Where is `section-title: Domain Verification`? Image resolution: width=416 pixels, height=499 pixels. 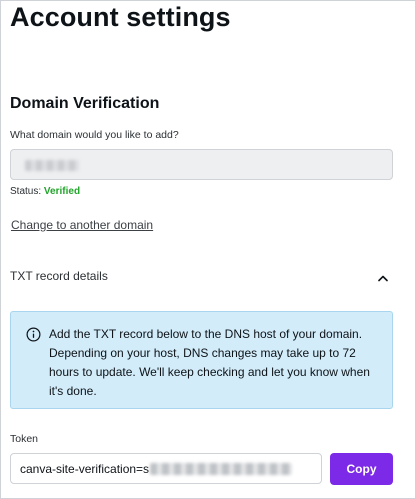
section-title: Domain Verification is located at coordinates (85, 103).